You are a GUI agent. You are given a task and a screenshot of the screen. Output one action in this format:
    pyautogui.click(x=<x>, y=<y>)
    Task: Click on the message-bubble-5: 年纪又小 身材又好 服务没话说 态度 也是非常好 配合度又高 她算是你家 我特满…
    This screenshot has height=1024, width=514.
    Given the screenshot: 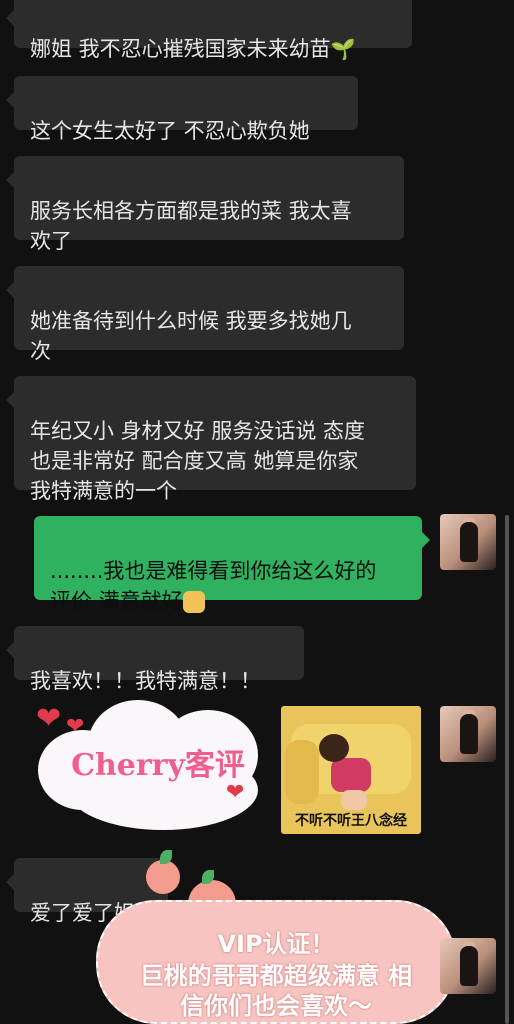 What is the action you would take?
    pyautogui.click(x=211, y=439)
    